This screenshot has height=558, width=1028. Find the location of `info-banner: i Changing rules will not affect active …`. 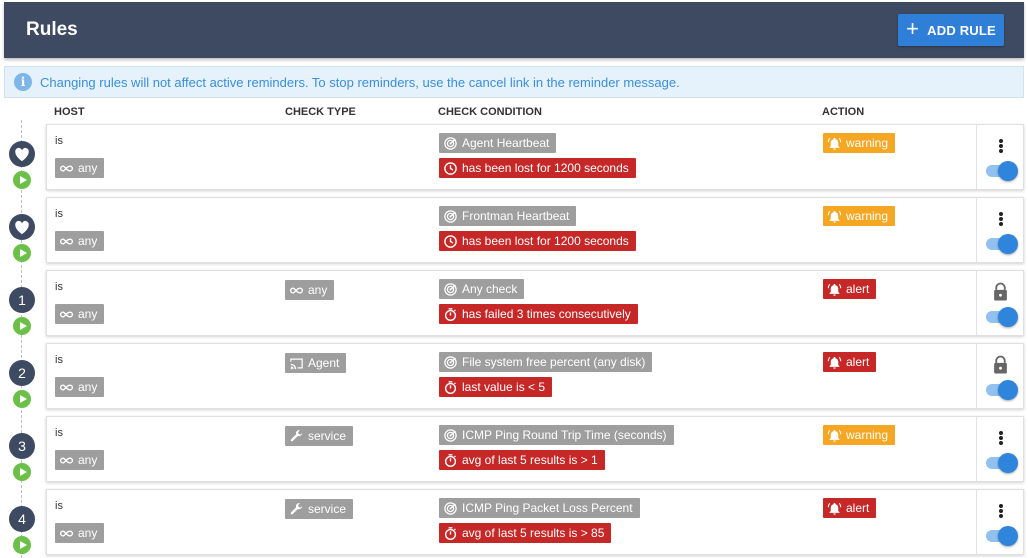

info-banner: i Changing rules will not affect active … is located at coordinates (514, 82).